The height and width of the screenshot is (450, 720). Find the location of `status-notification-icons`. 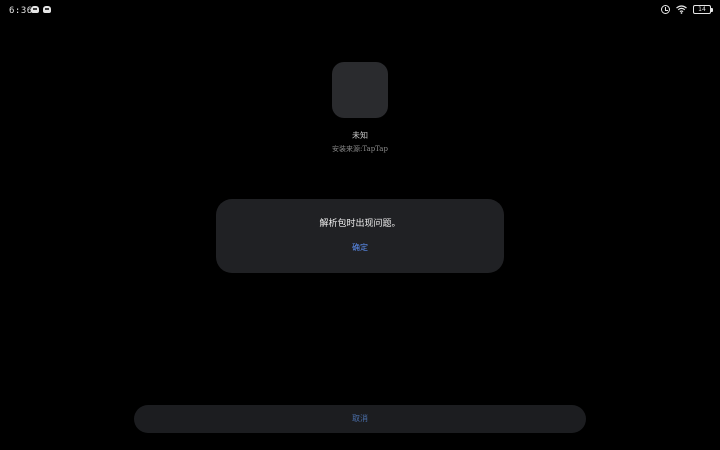

status-notification-icons is located at coordinates (41, 9).